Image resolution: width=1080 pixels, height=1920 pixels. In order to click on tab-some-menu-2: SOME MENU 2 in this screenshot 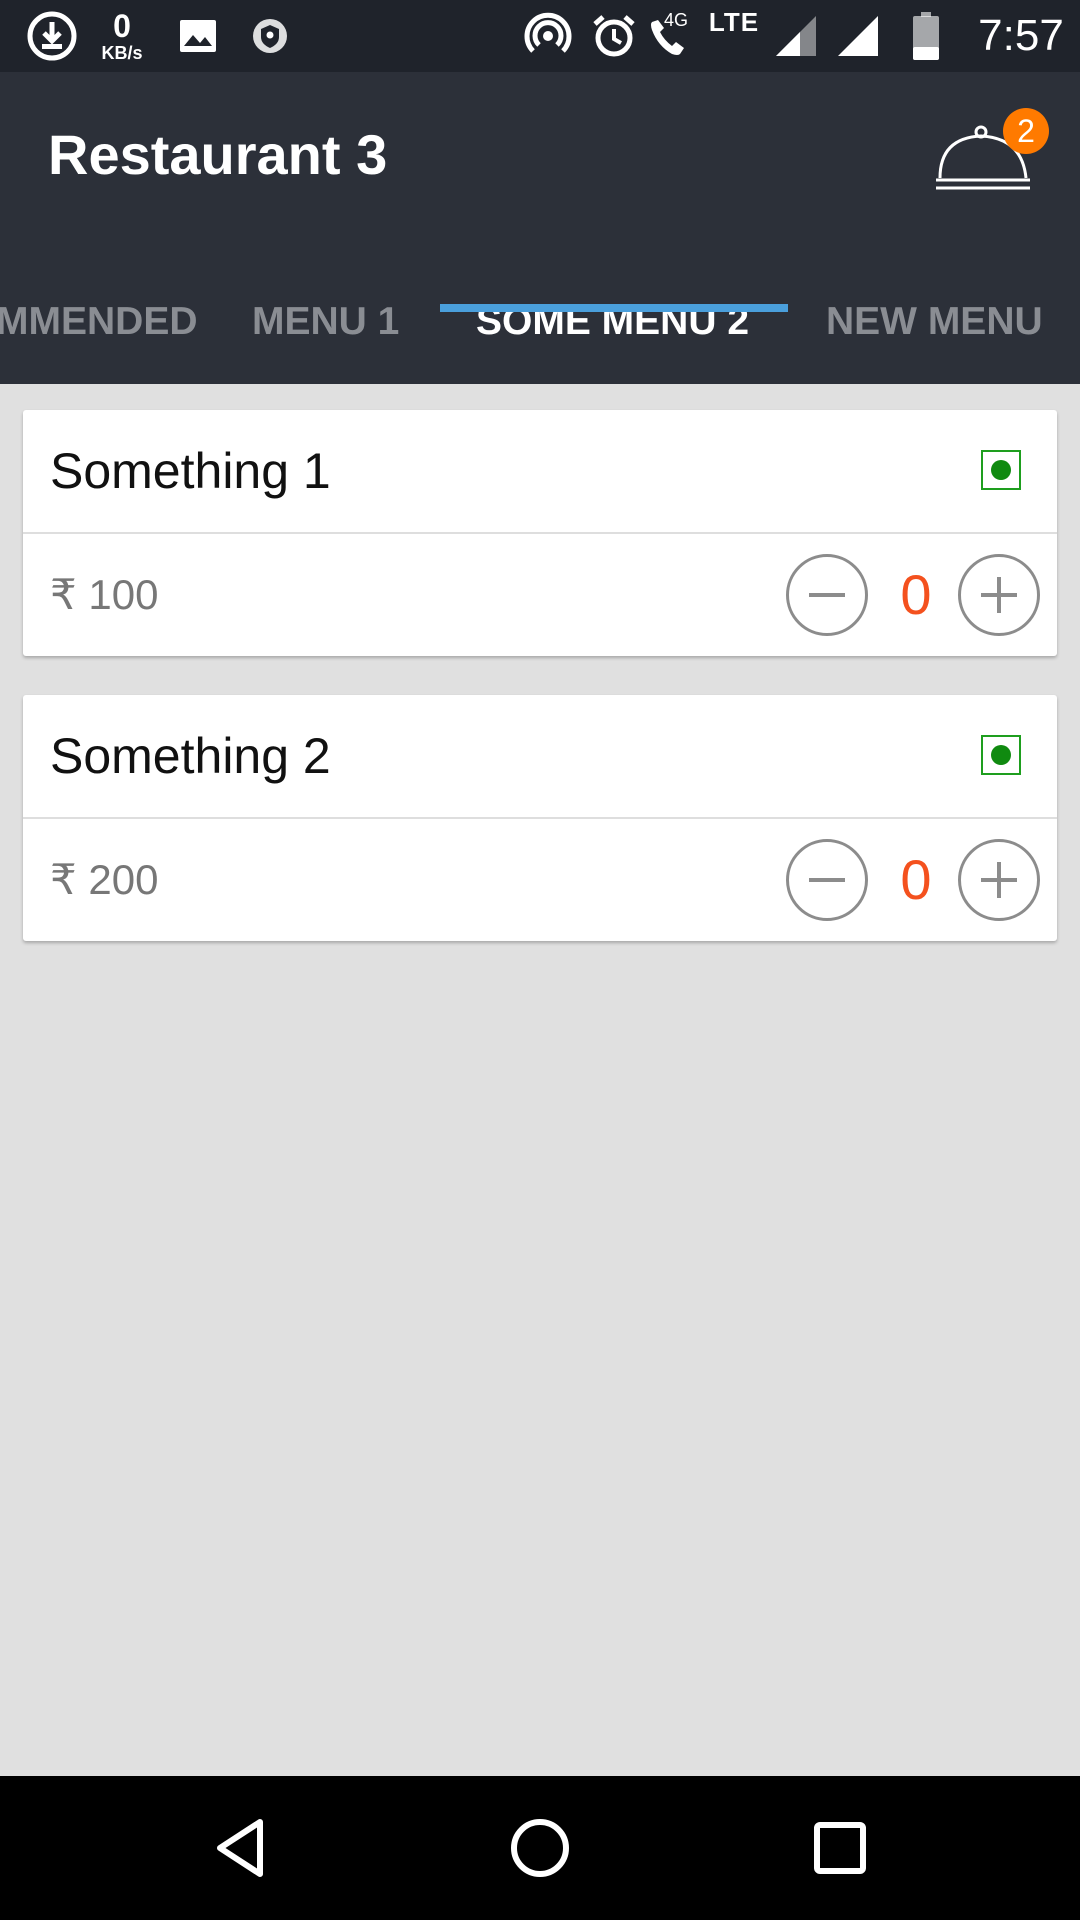, I will do `click(612, 322)`.